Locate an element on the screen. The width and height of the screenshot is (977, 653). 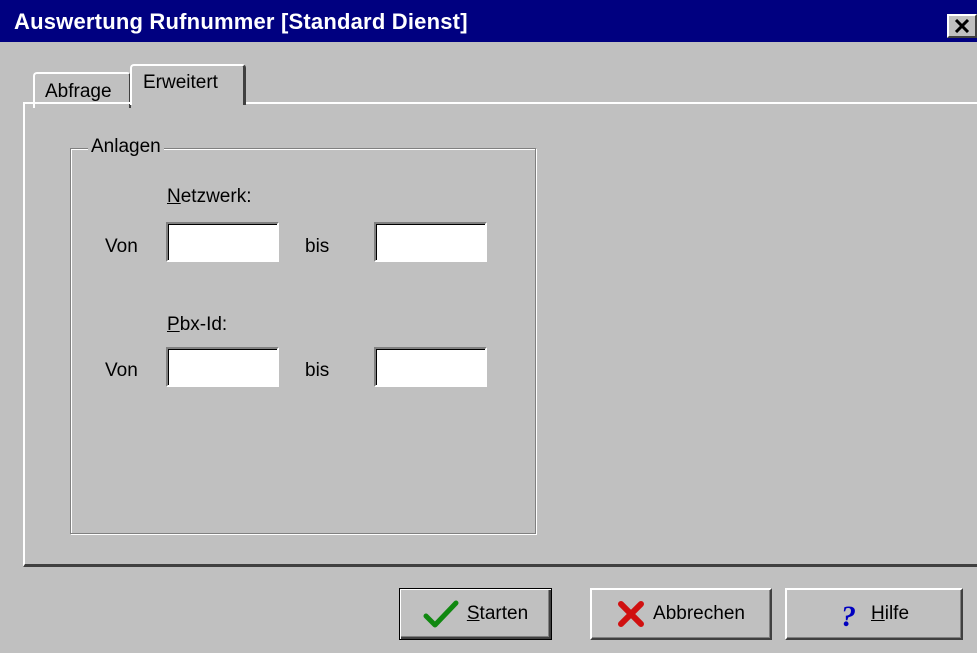
abbrechen-button: Abbrechen is located at coordinates (681, 614).